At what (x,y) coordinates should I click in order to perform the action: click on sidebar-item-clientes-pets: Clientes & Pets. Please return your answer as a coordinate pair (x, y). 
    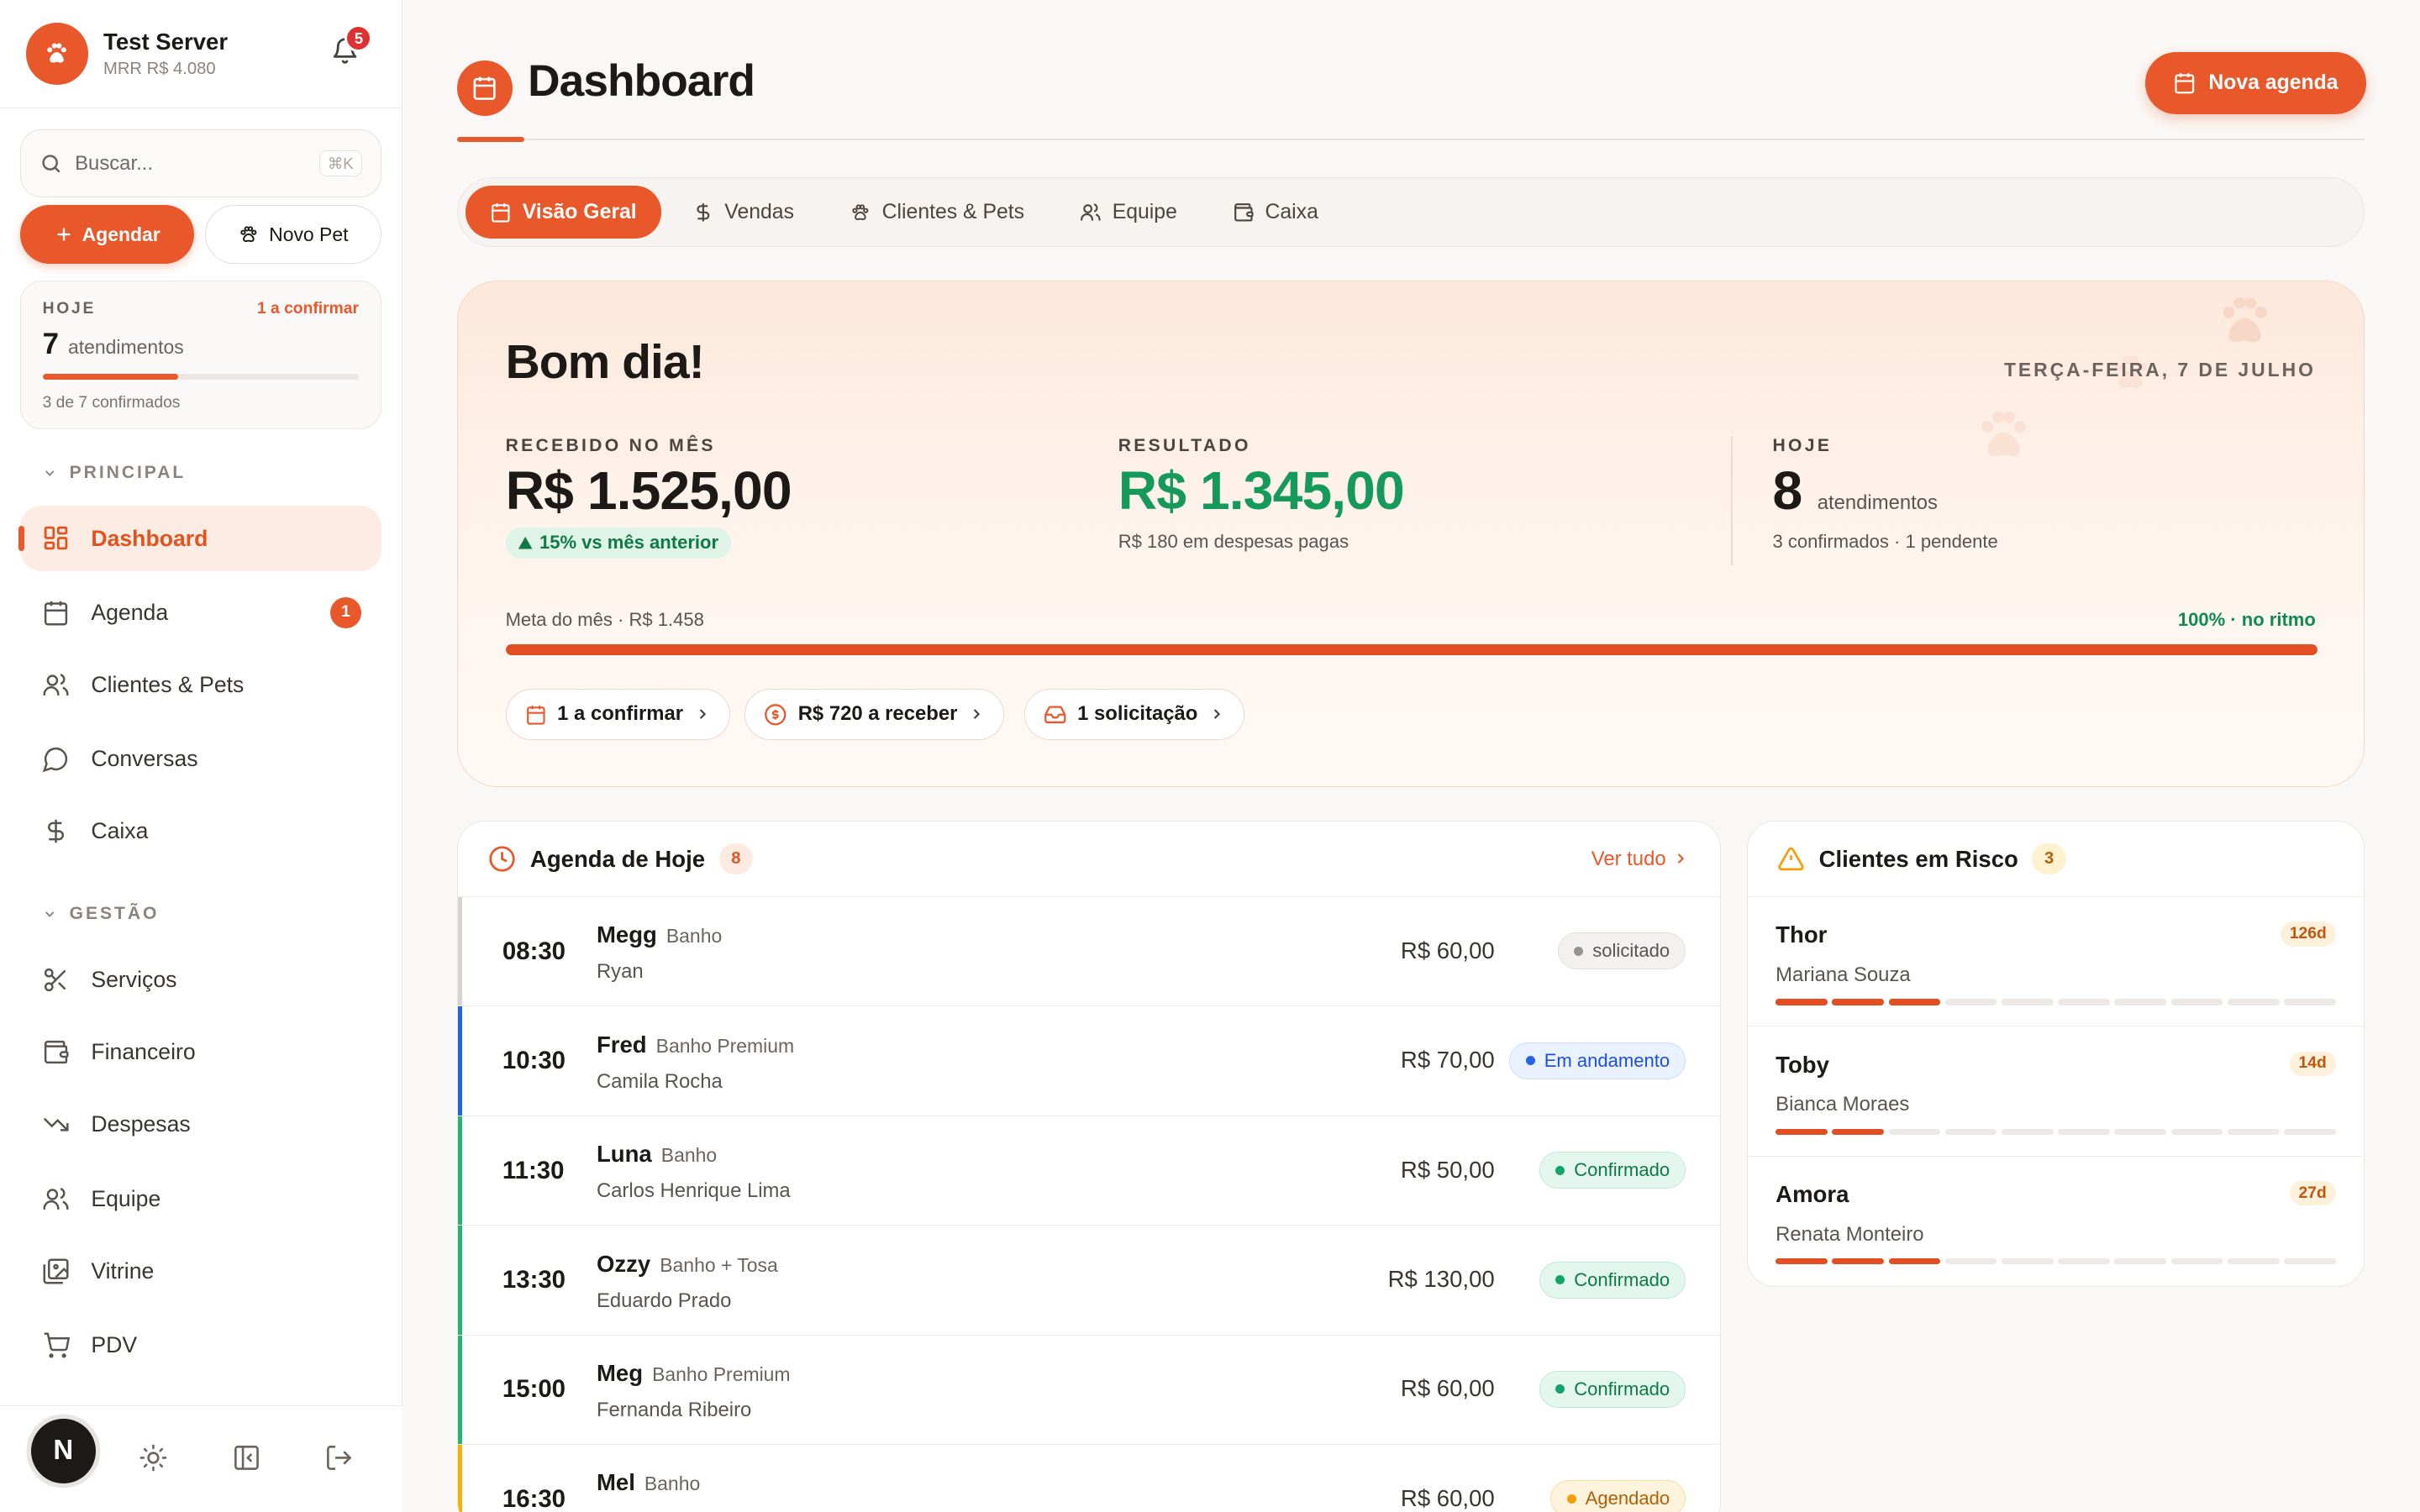
    Looking at the image, I should click on (200, 685).